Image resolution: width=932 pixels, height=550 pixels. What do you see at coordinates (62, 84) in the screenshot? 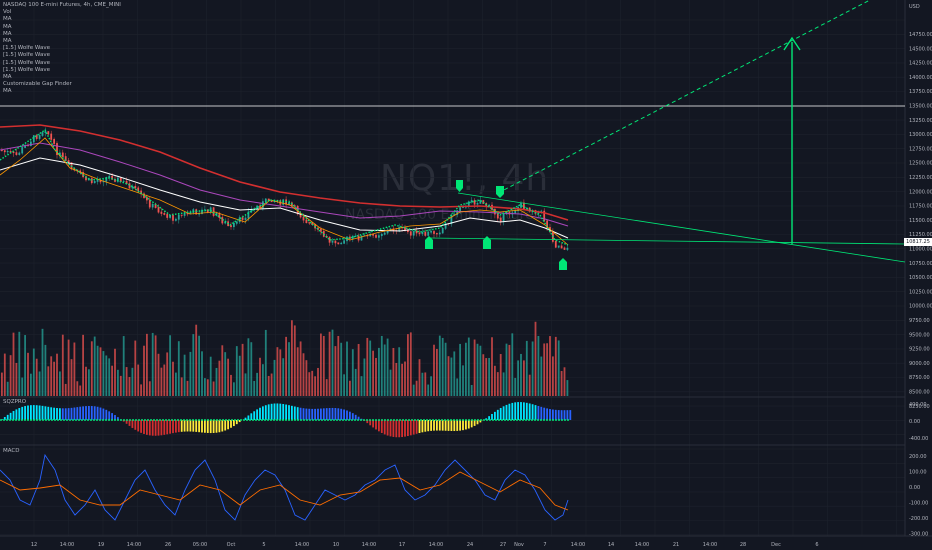
I see `indicator-10: Customizable Gap Finder` at bounding box center [62, 84].